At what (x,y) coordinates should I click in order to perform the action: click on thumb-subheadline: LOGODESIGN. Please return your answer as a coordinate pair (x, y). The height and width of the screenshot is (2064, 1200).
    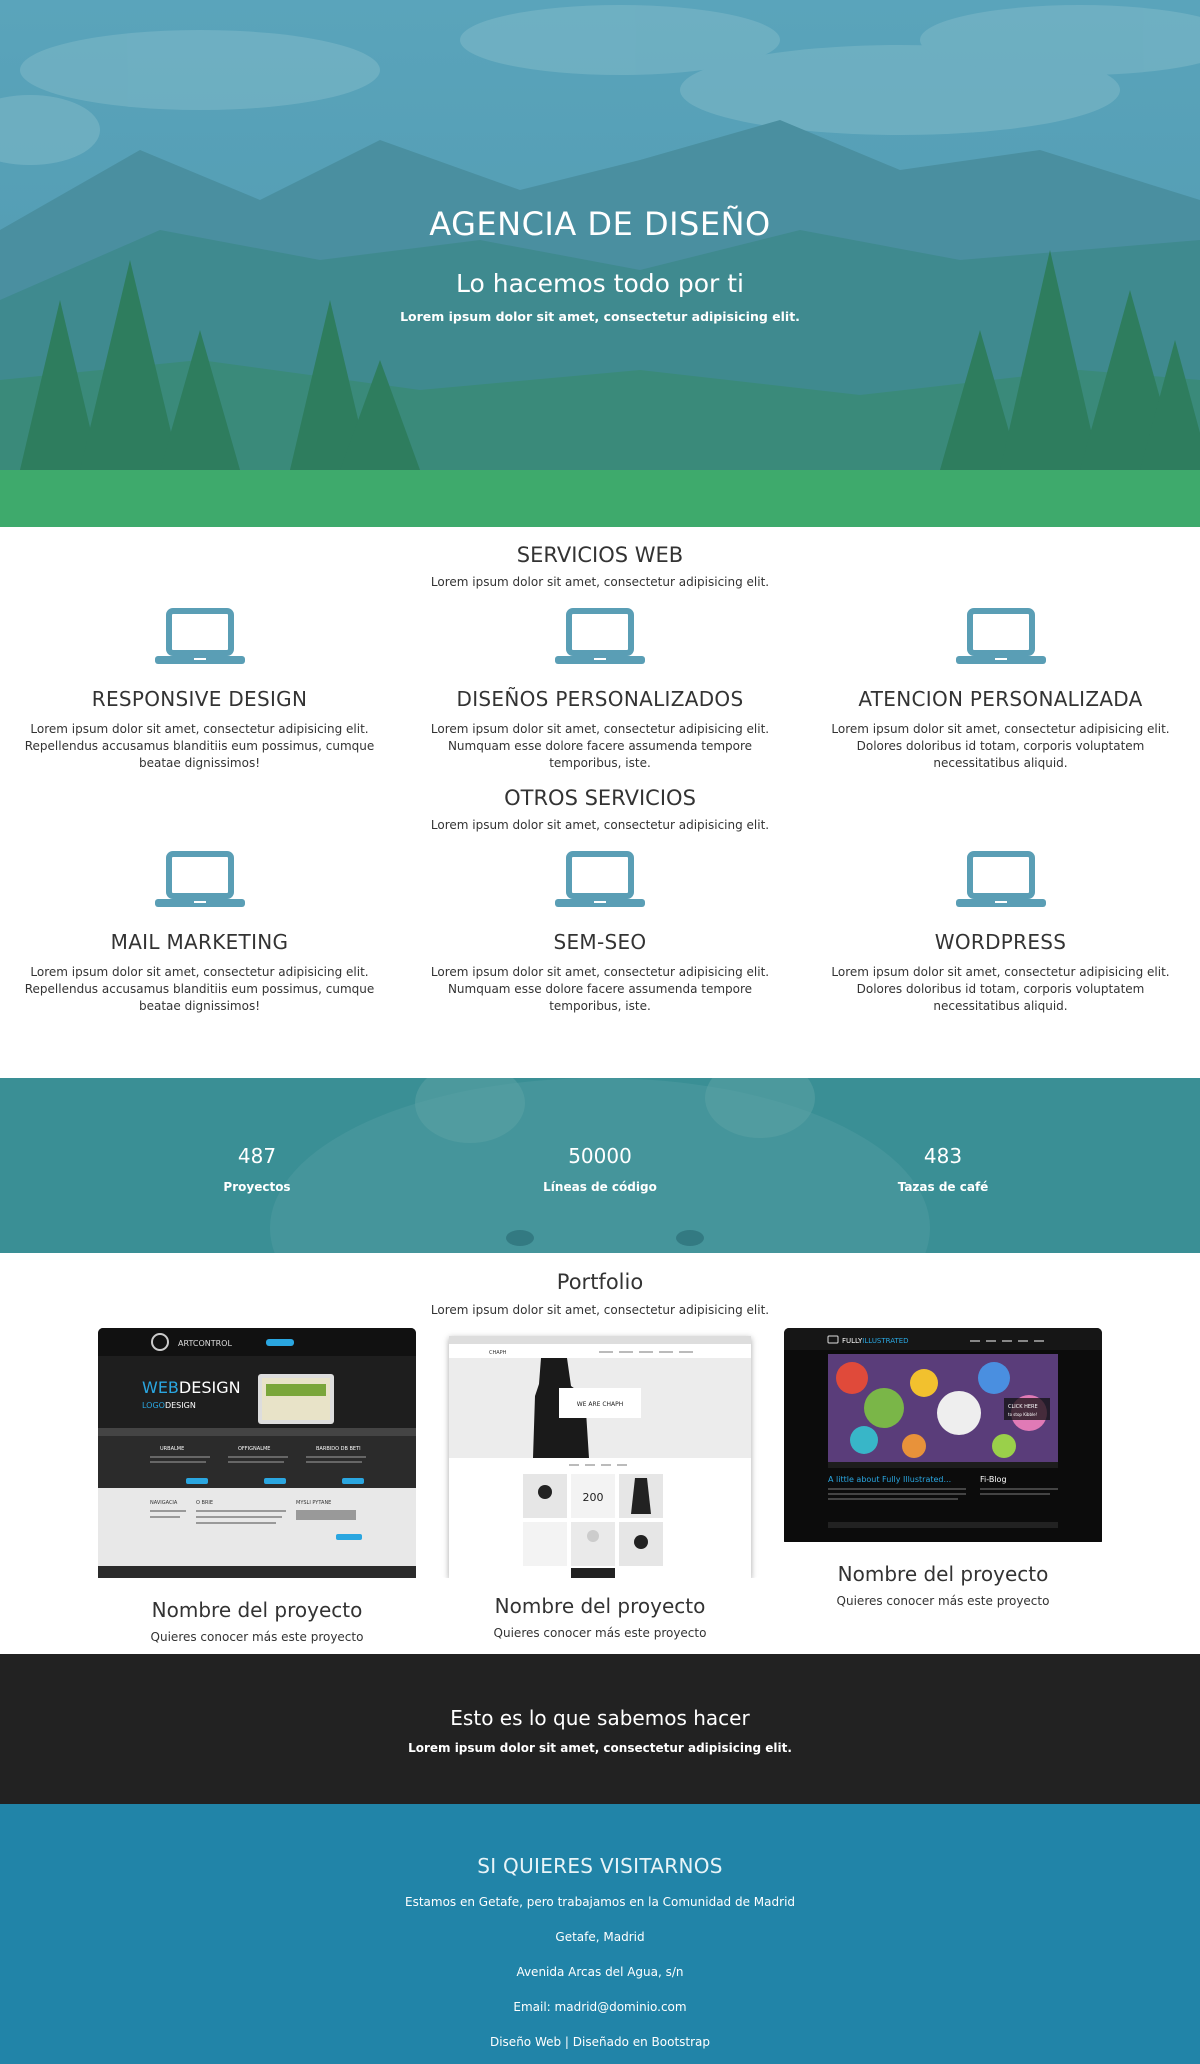
    Looking at the image, I should click on (169, 1405).